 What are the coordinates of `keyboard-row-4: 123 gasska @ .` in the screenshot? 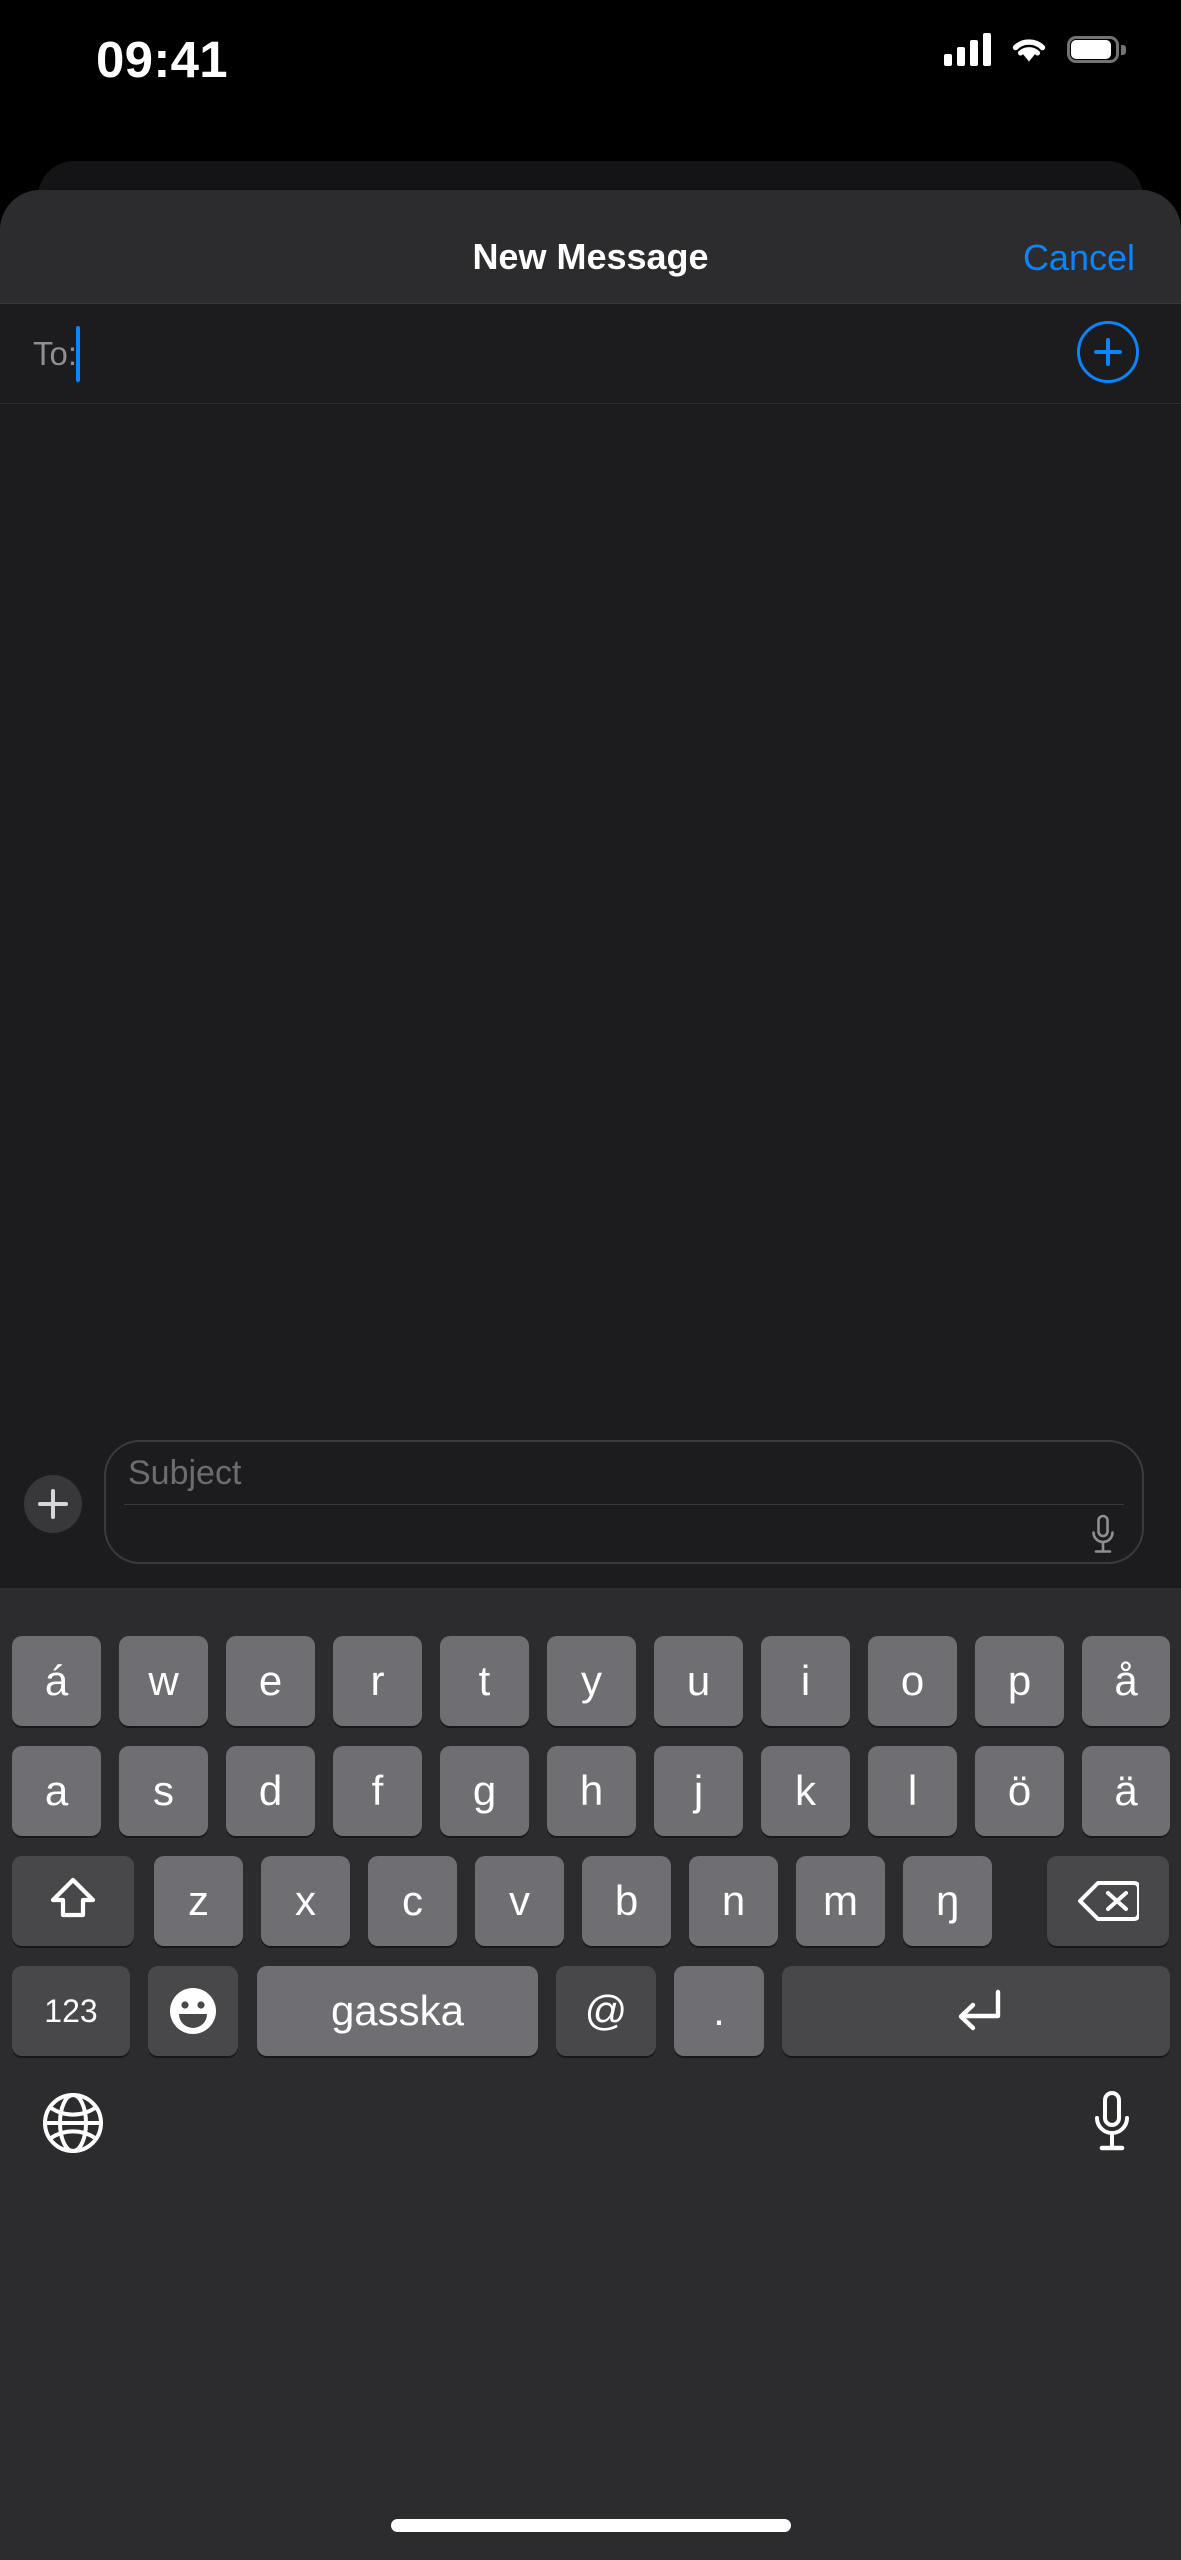 It's located at (590, 2011).